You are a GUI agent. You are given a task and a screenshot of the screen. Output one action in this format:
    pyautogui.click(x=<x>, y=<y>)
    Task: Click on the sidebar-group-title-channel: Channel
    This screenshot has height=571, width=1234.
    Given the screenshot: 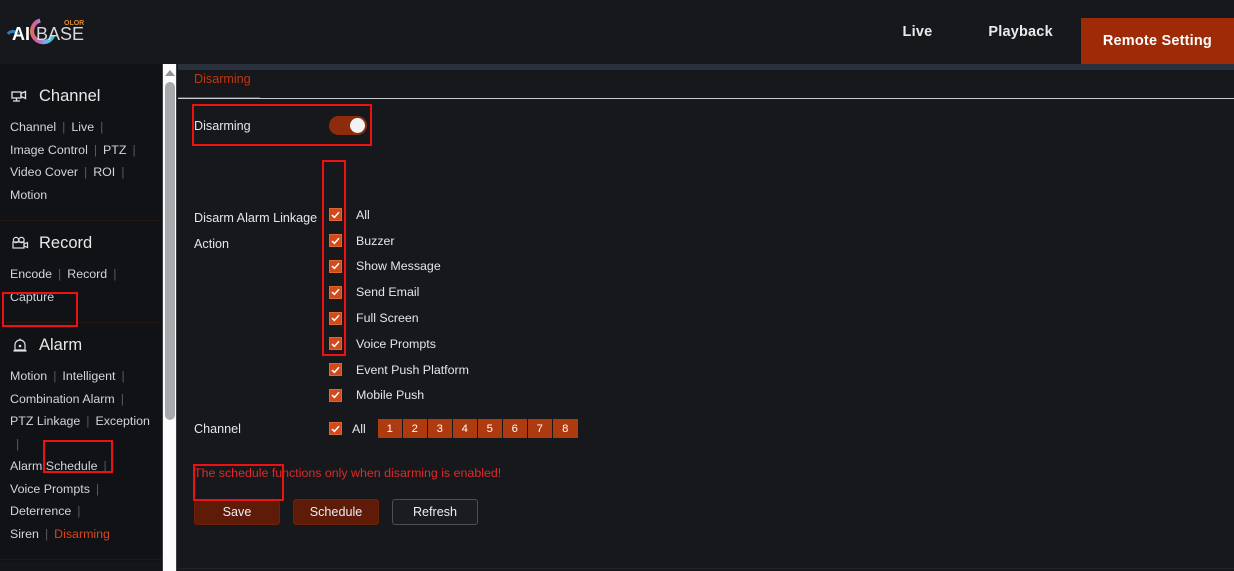 What is the action you would take?
    pyautogui.click(x=70, y=95)
    